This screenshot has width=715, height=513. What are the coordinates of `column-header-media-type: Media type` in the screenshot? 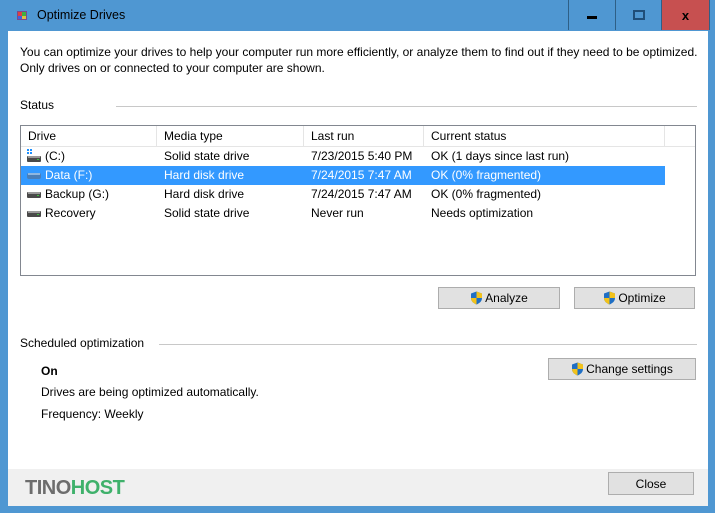 It's located at (230, 136).